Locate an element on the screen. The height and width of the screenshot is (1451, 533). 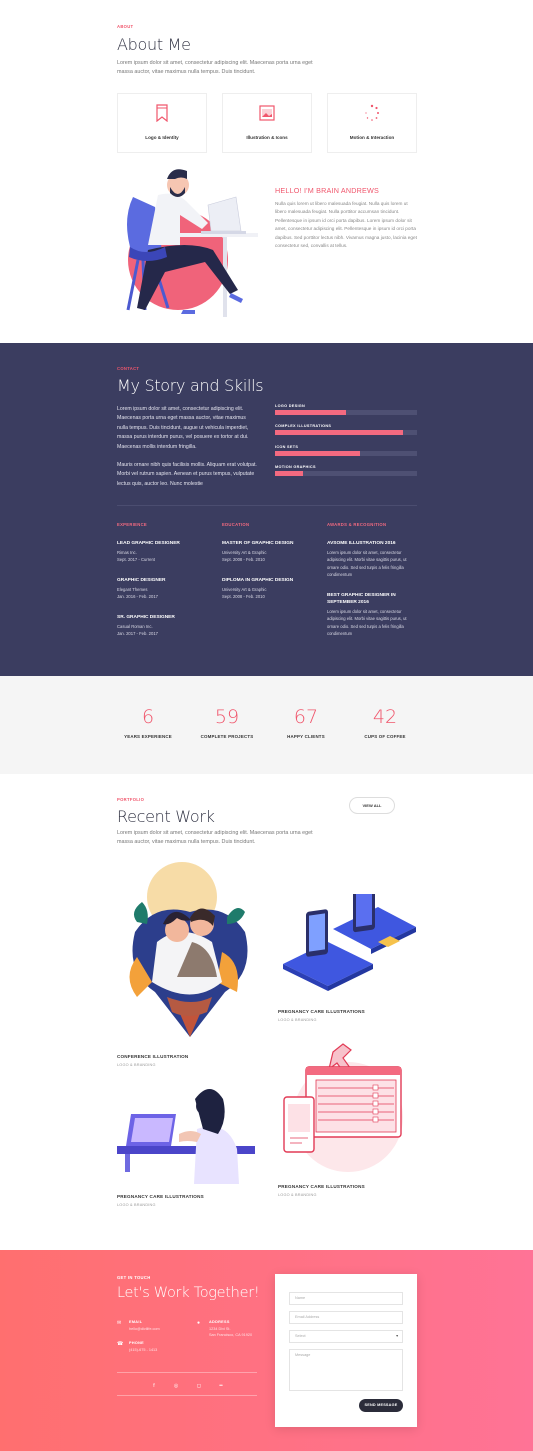
message-field: Message is located at coordinates (346, 1370).